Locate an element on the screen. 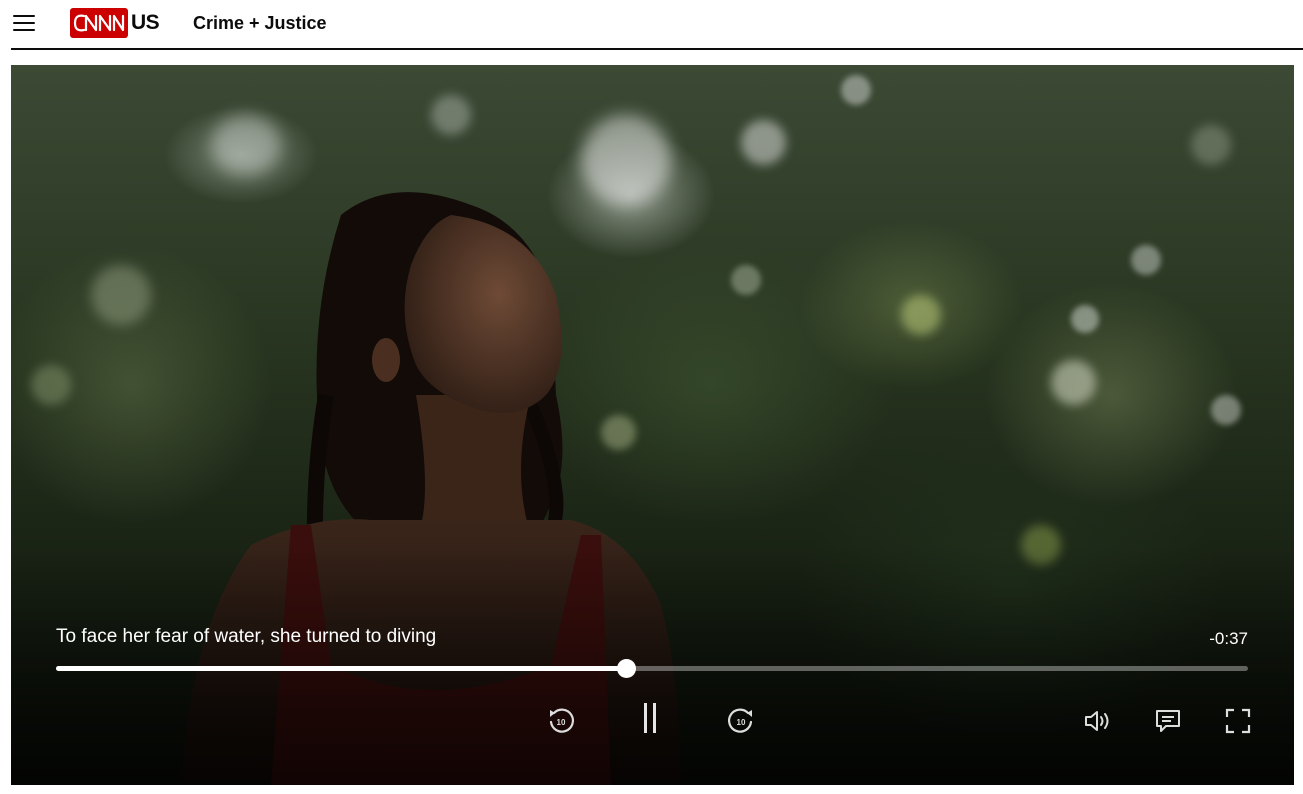 This screenshot has width=1303, height=794. fullscreen-button is located at coordinates (1238, 721).